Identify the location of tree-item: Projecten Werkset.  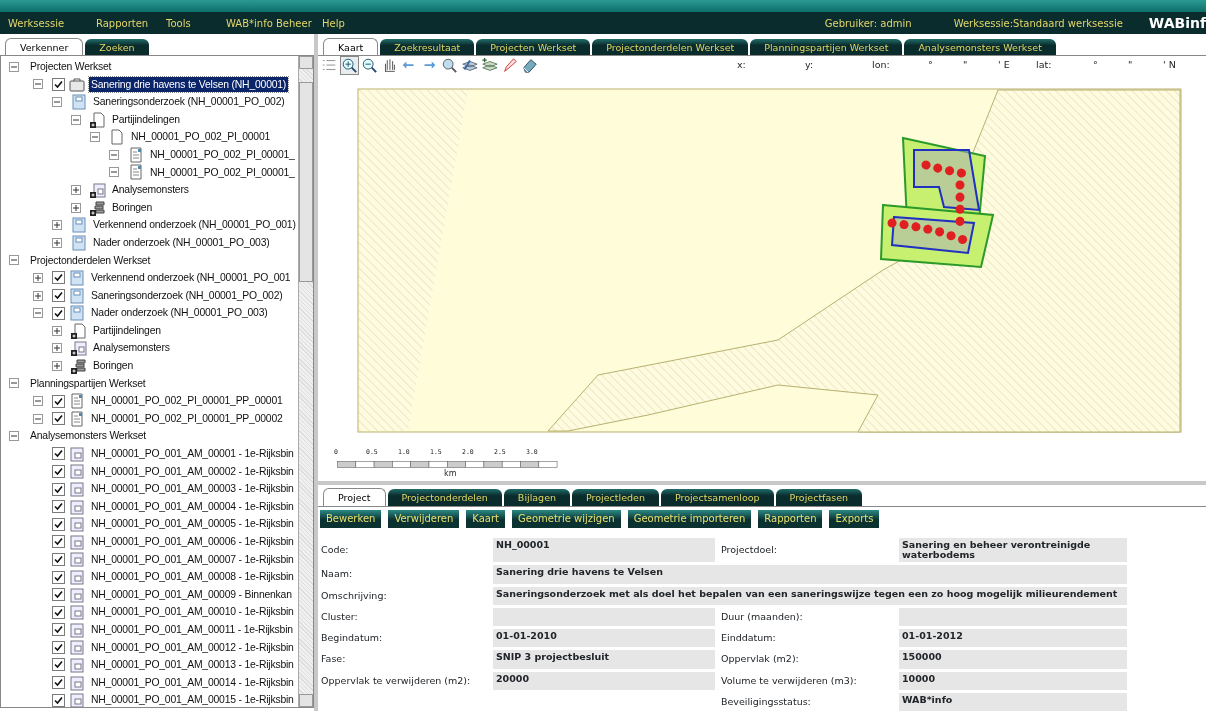
(71, 67).